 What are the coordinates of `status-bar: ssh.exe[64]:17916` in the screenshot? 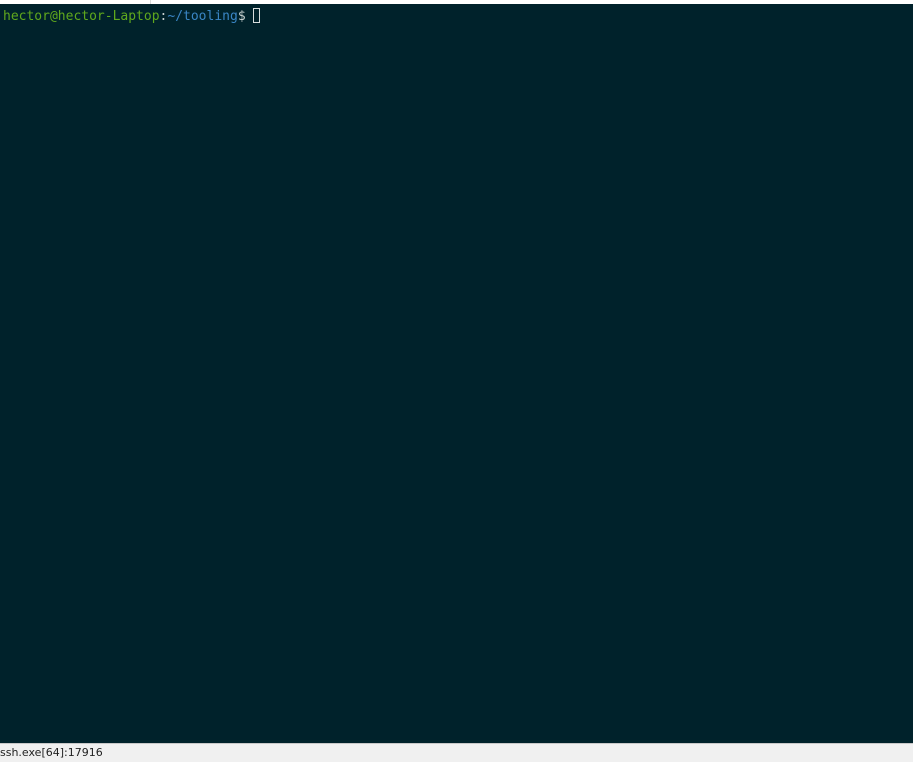 It's located at (456, 752).